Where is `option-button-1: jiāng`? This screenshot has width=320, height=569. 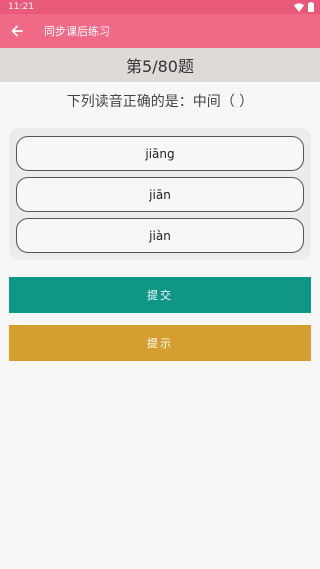
option-button-1: jiāng is located at coordinates (160, 153).